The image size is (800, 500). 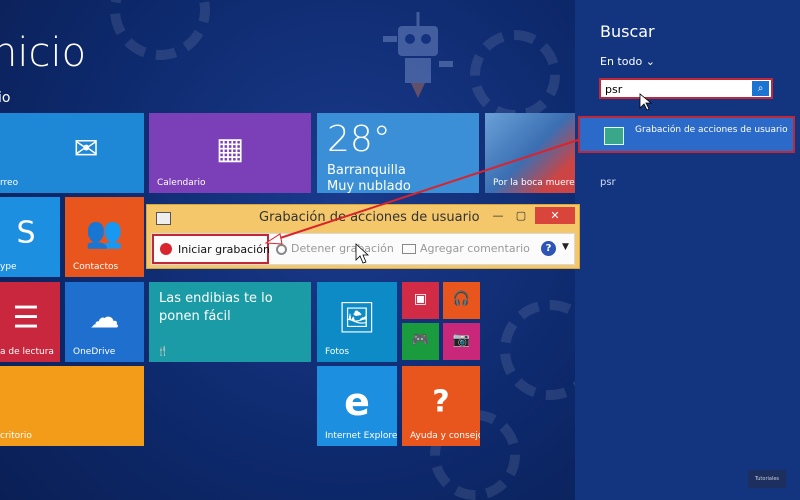 I want to click on gamepad-icon: 🎮, so click(x=420, y=339).